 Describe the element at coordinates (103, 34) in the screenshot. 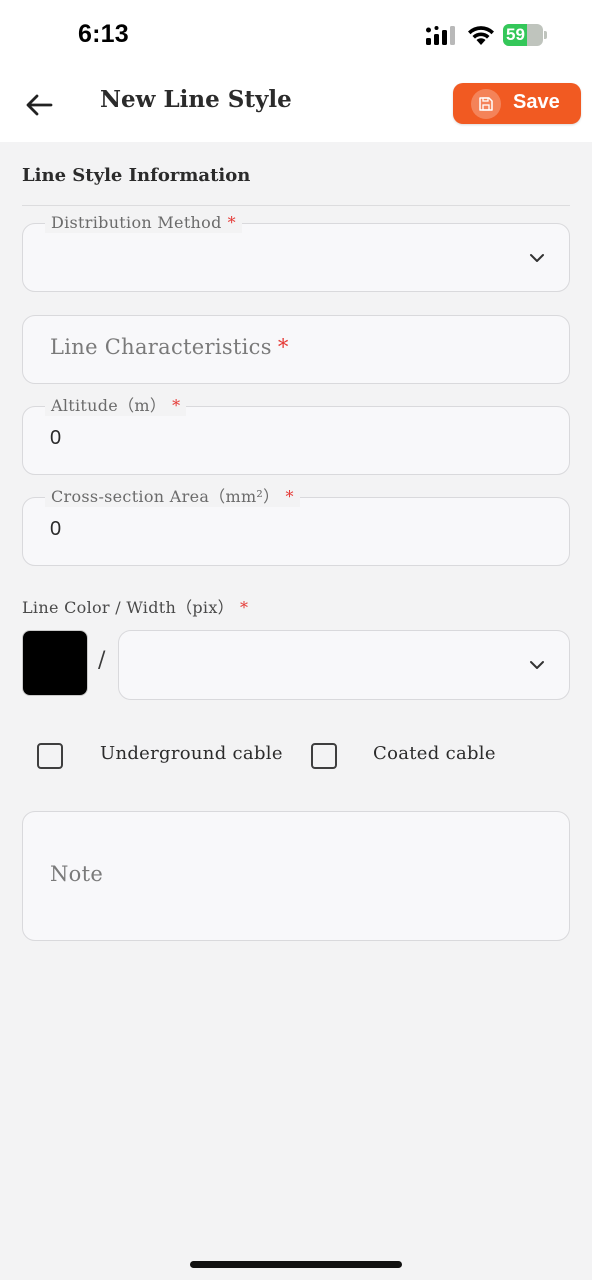

I see `status-time: 6:13` at that location.